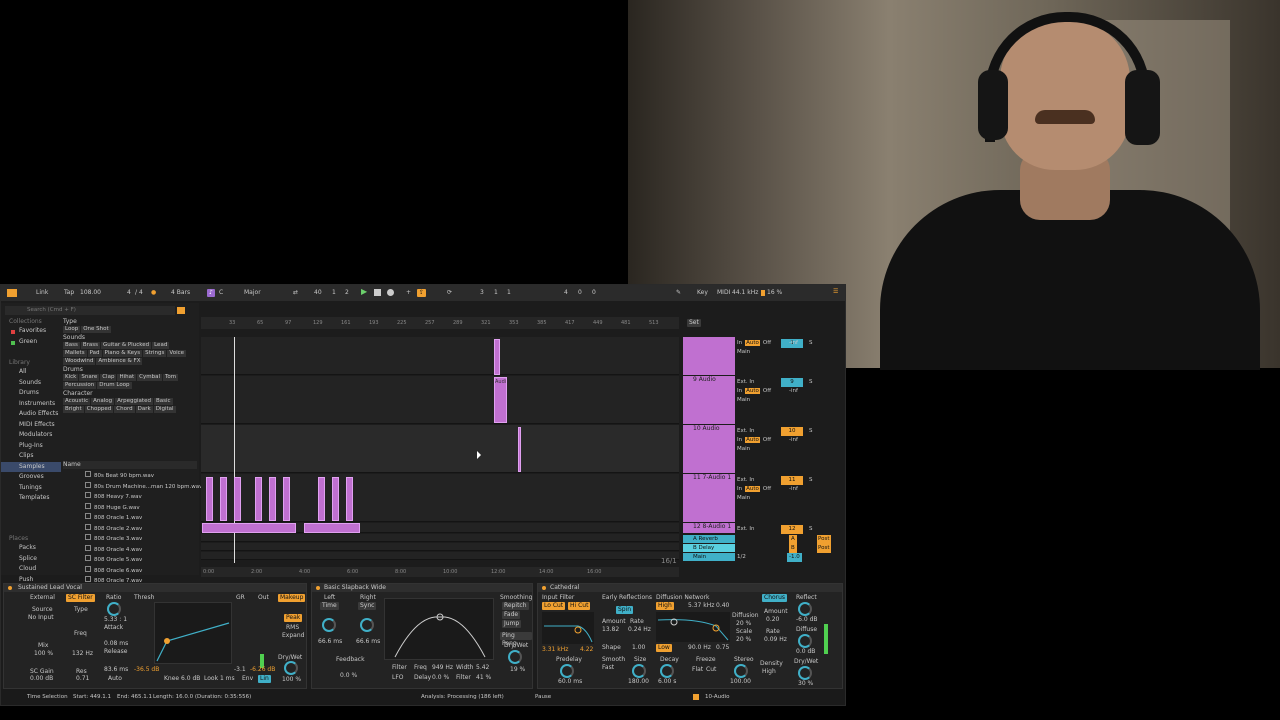  I want to click on main-output-select: 1/2, so click(741, 557).